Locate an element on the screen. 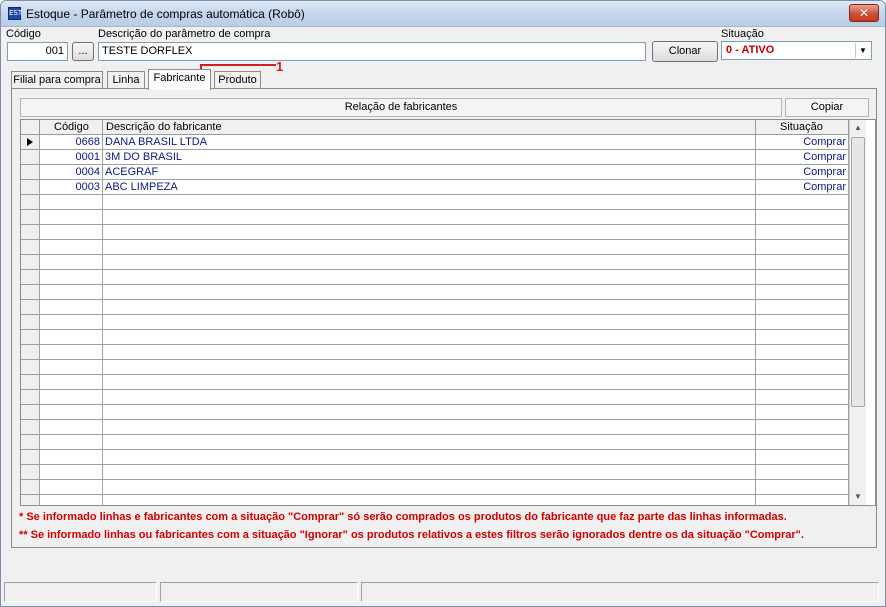 The height and width of the screenshot is (607, 886). cell-descricao: DANA BRASIL LTDA is located at coordinates (429, 142).